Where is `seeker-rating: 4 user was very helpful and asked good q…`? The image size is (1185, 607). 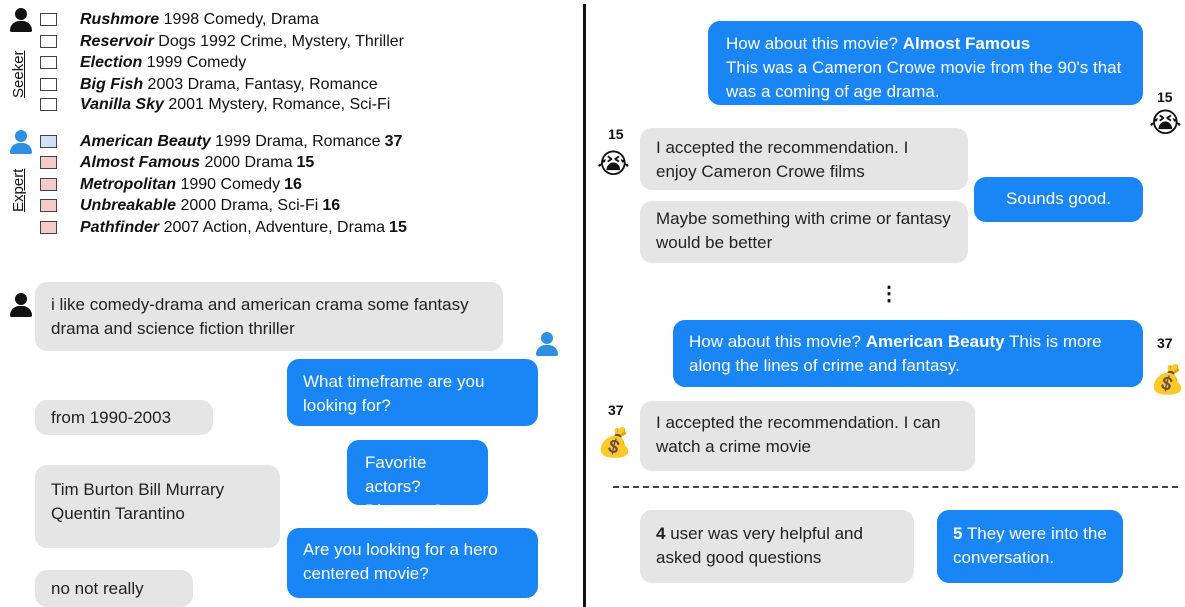
seeker-rating: 4 user was very helpful and asked good q… is located at coordinates (777, 546).